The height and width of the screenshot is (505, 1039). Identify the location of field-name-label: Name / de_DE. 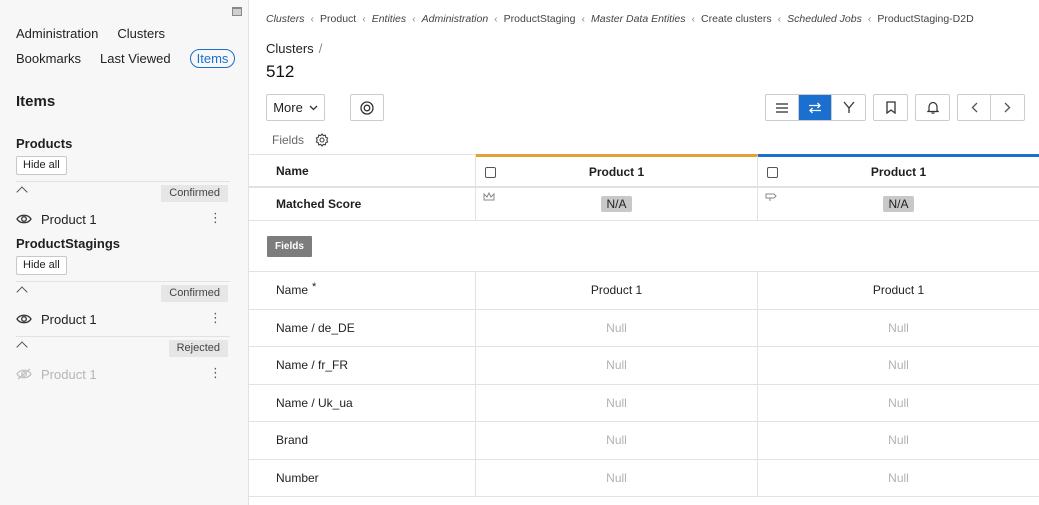
(315, 327).